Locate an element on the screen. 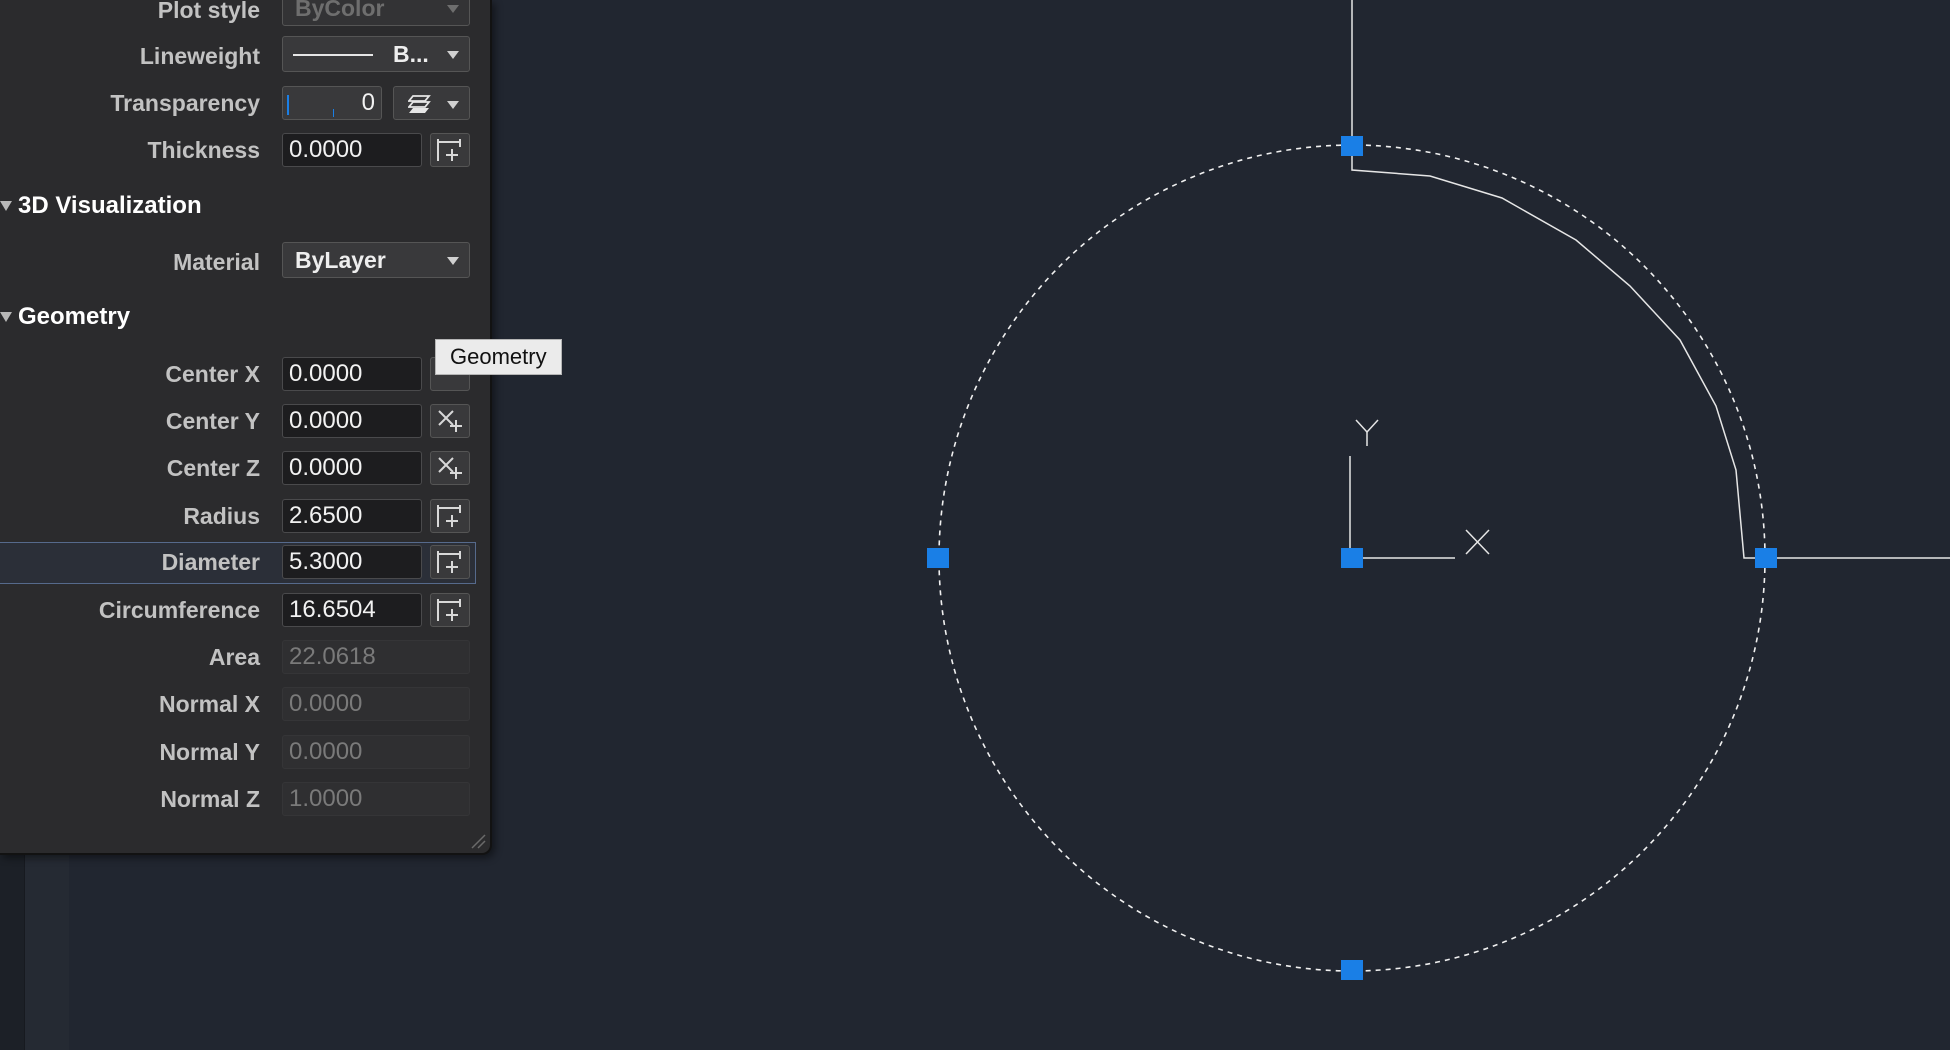 The image size is (1950, 1050). row-center-z: Center Z 0.0000 is located at coordinates (245, 468).